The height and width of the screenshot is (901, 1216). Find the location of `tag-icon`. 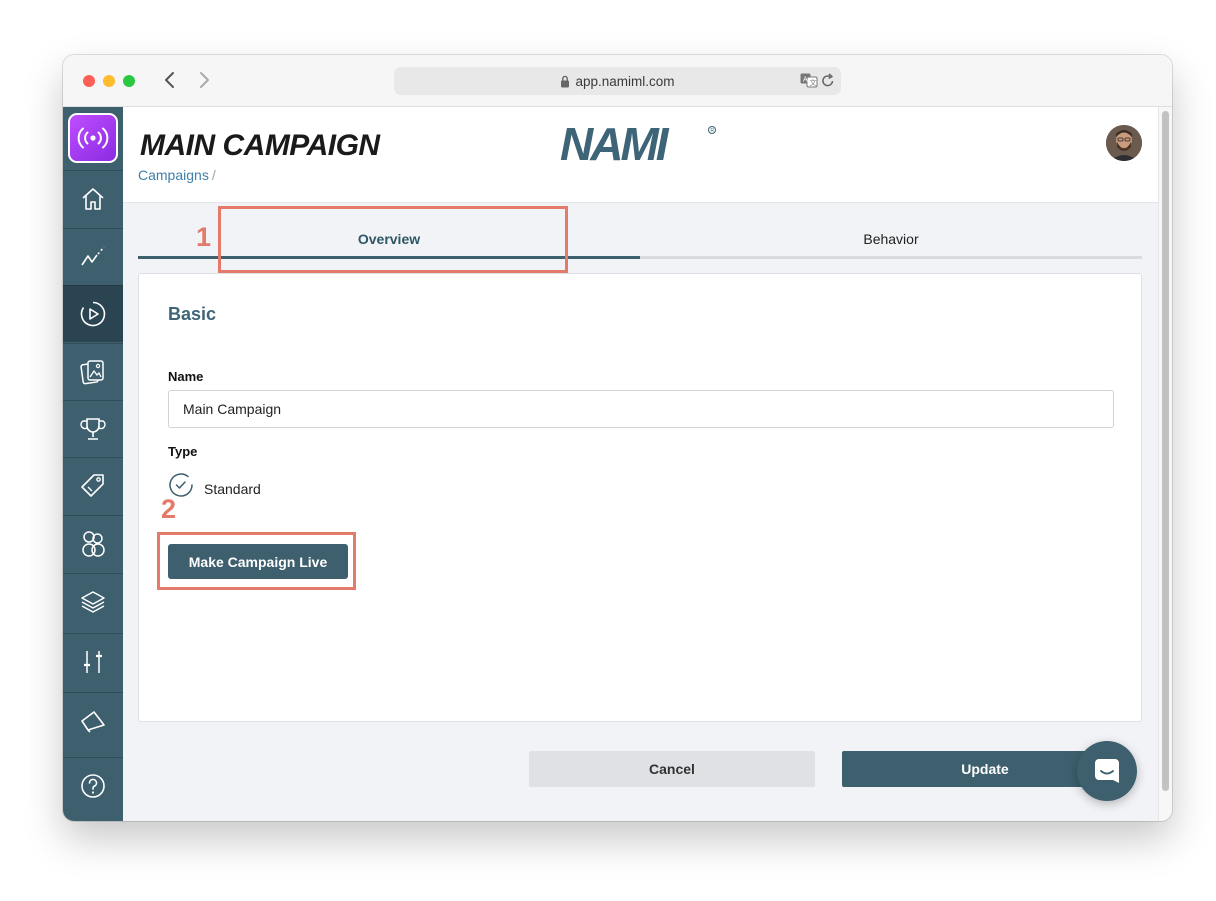

tag-icon is located at coordinates (92, 485).